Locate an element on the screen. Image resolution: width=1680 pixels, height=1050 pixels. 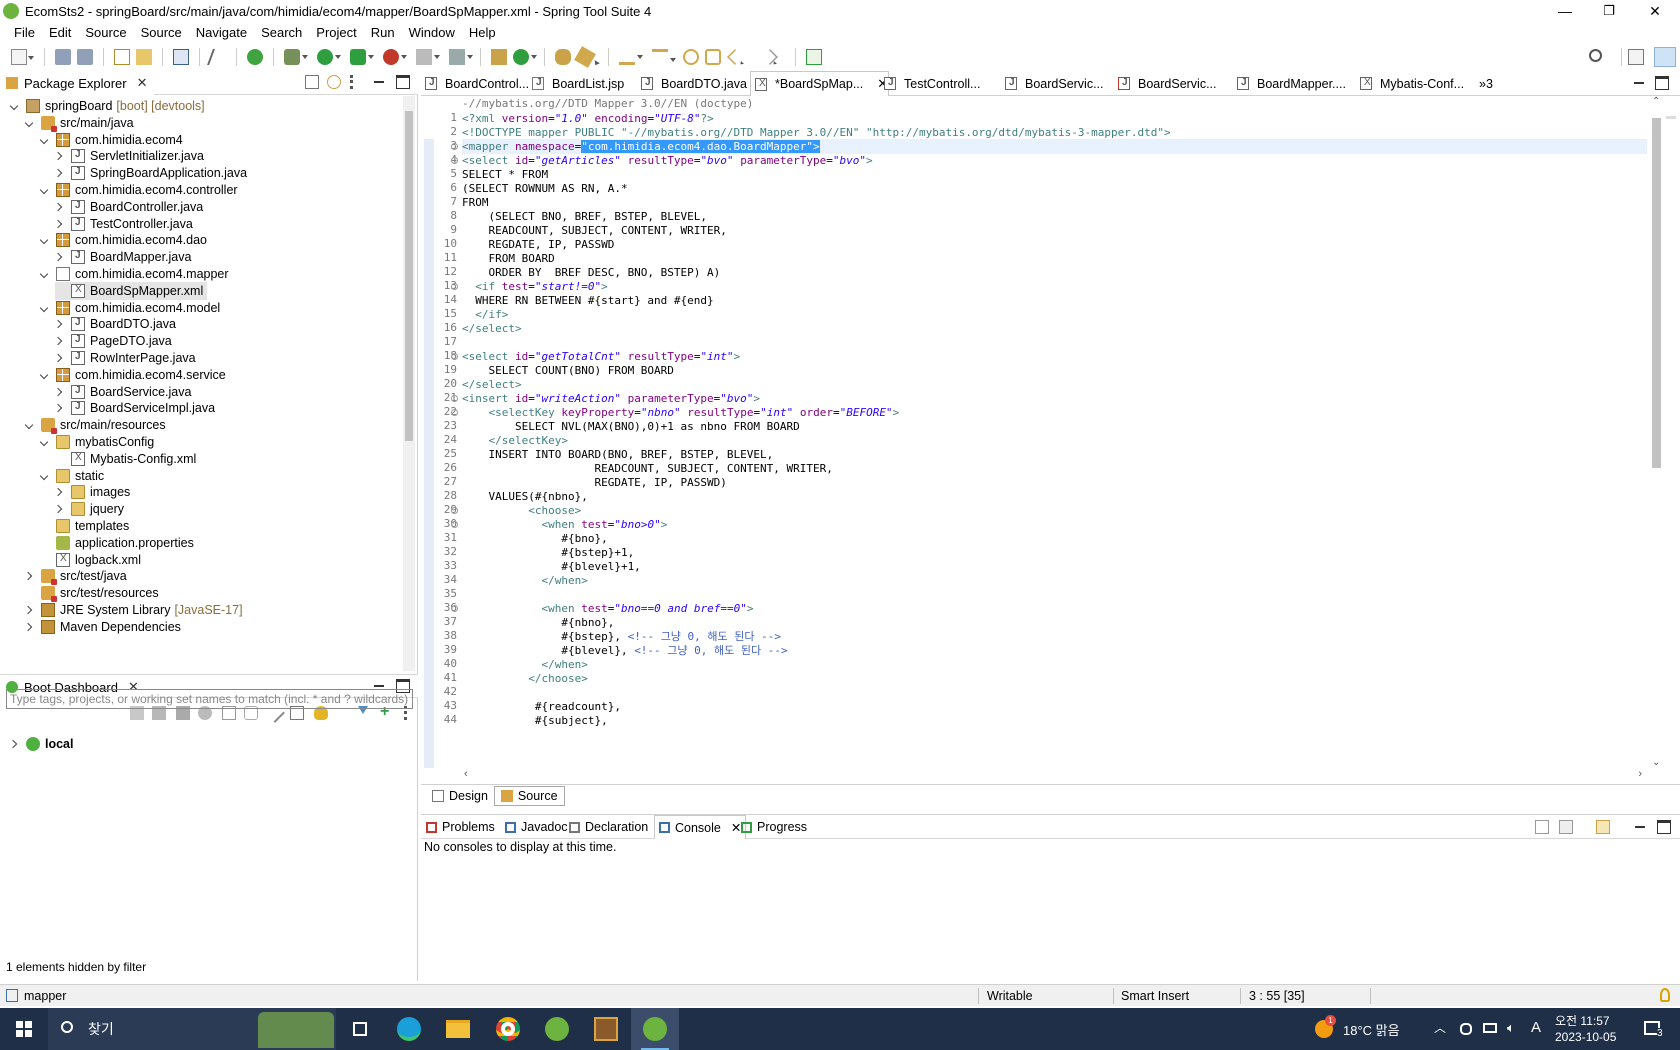
code-line: FROM BOARD is located at coordinates (508, 258).